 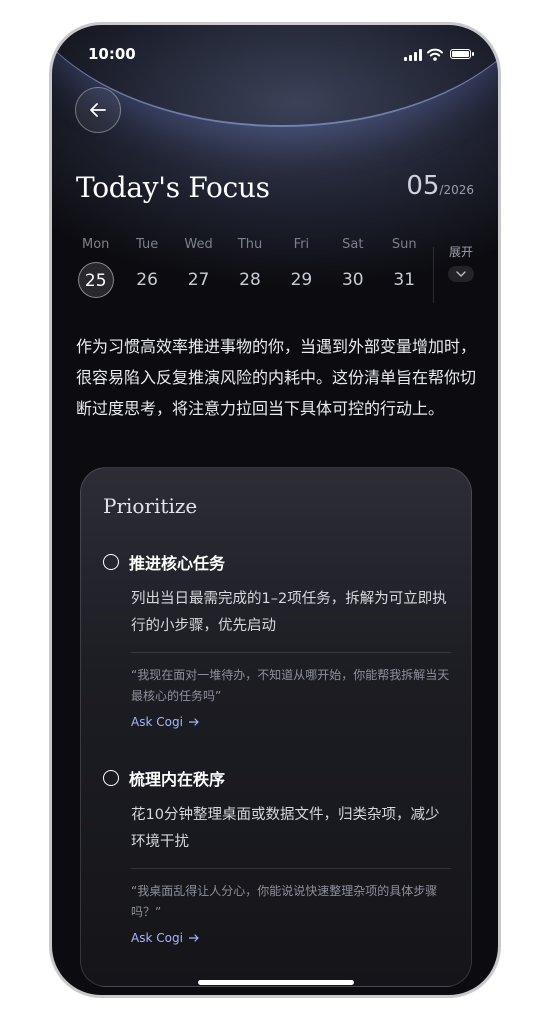 What do you see at coordinates (146, 267) in the screenshot?
I see `day-item: Tue 26` at bounding box center [146, 267].